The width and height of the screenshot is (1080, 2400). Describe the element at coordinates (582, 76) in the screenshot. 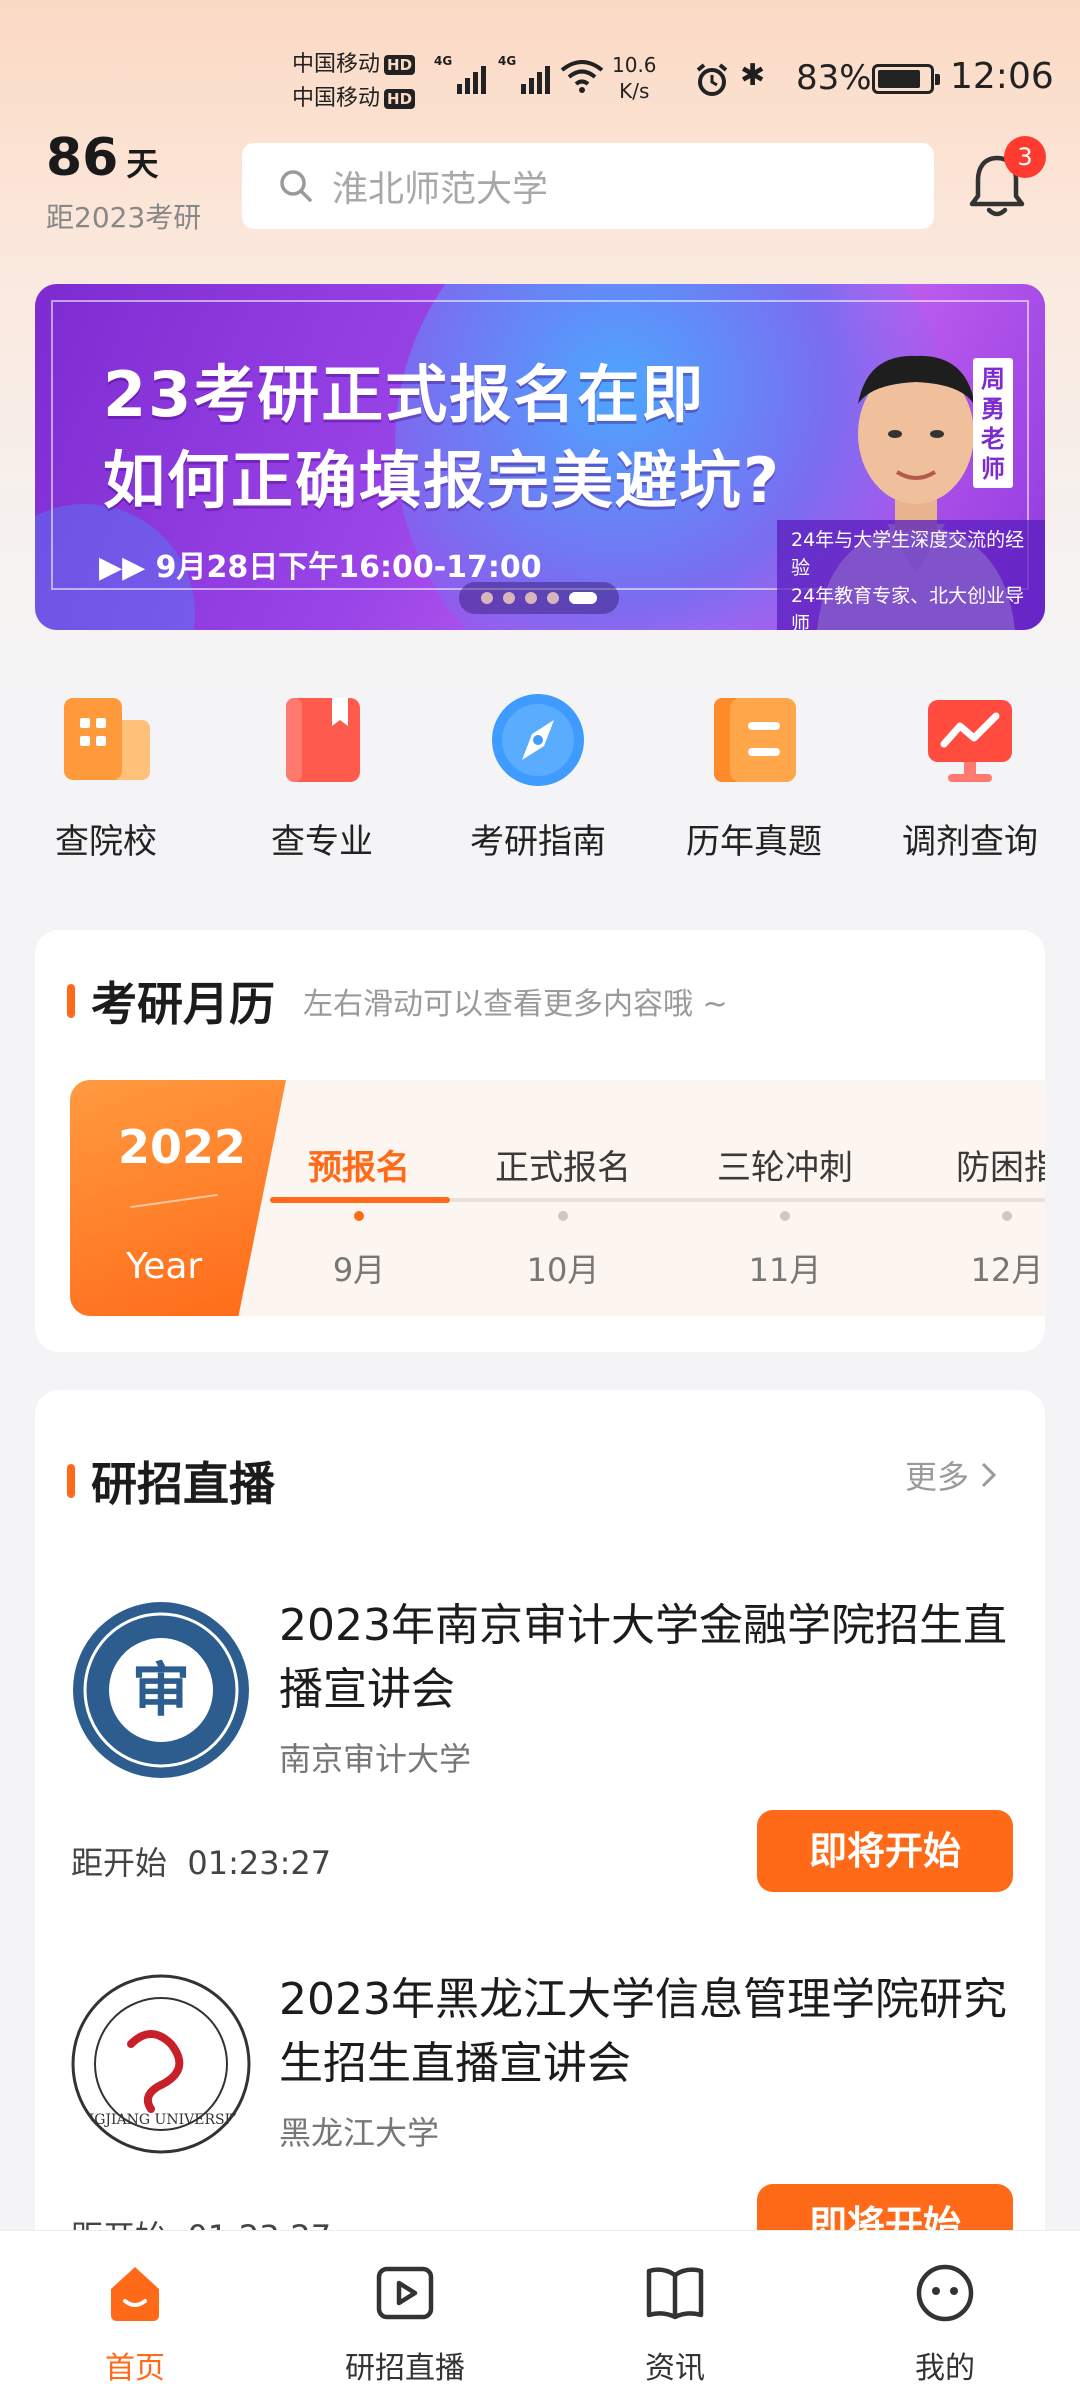

I see `wifi-icon` at that location.